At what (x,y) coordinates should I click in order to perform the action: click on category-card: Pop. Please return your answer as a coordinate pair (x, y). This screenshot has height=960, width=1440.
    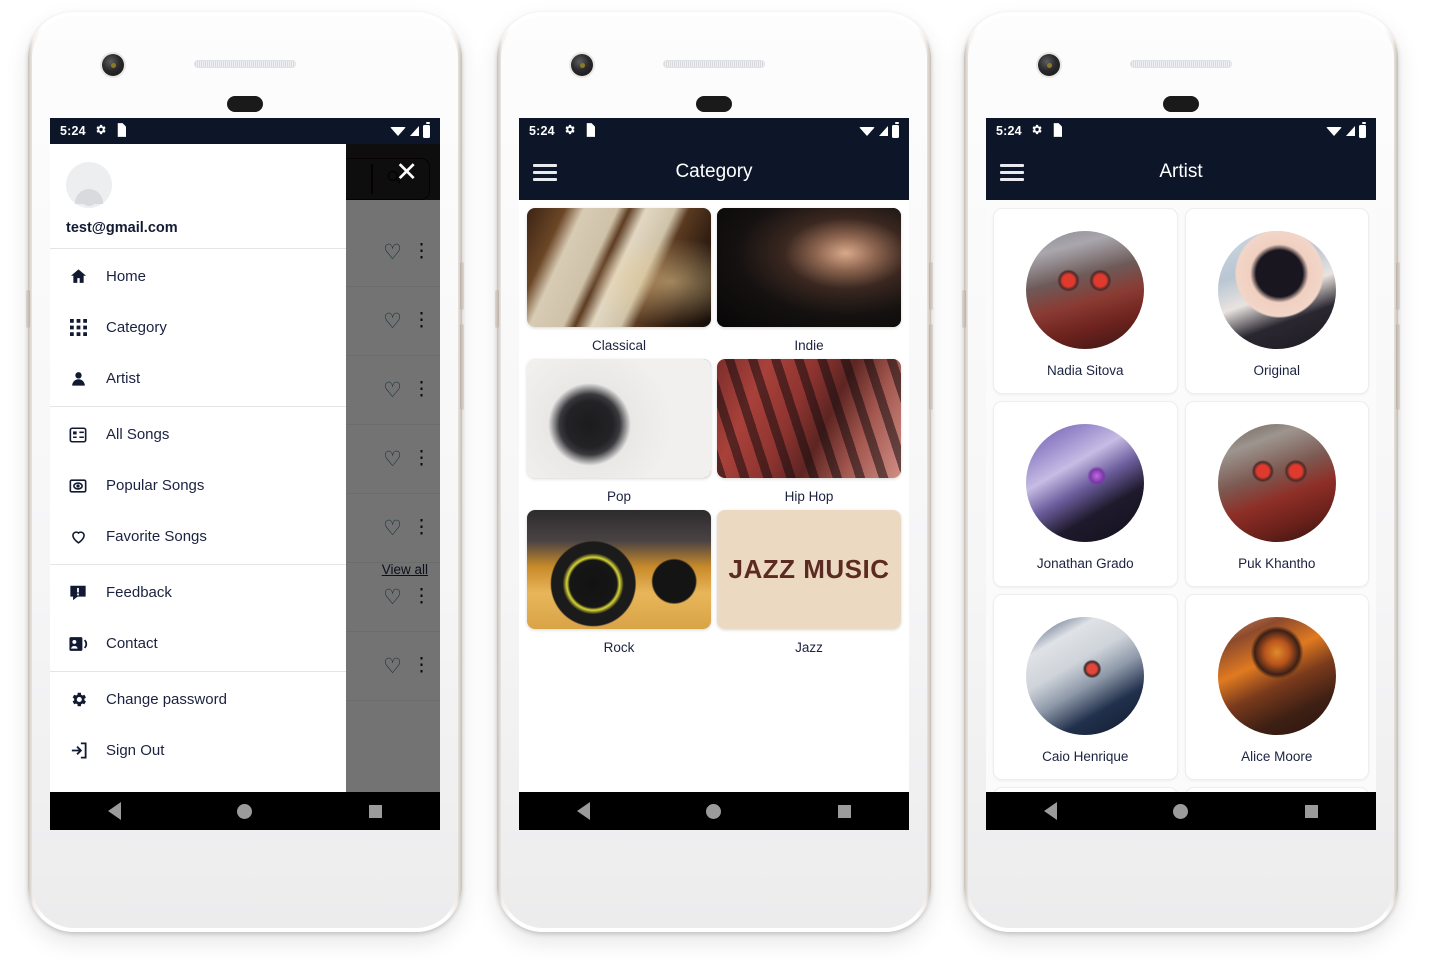
    Looking at the image, I should click on (619, 434).